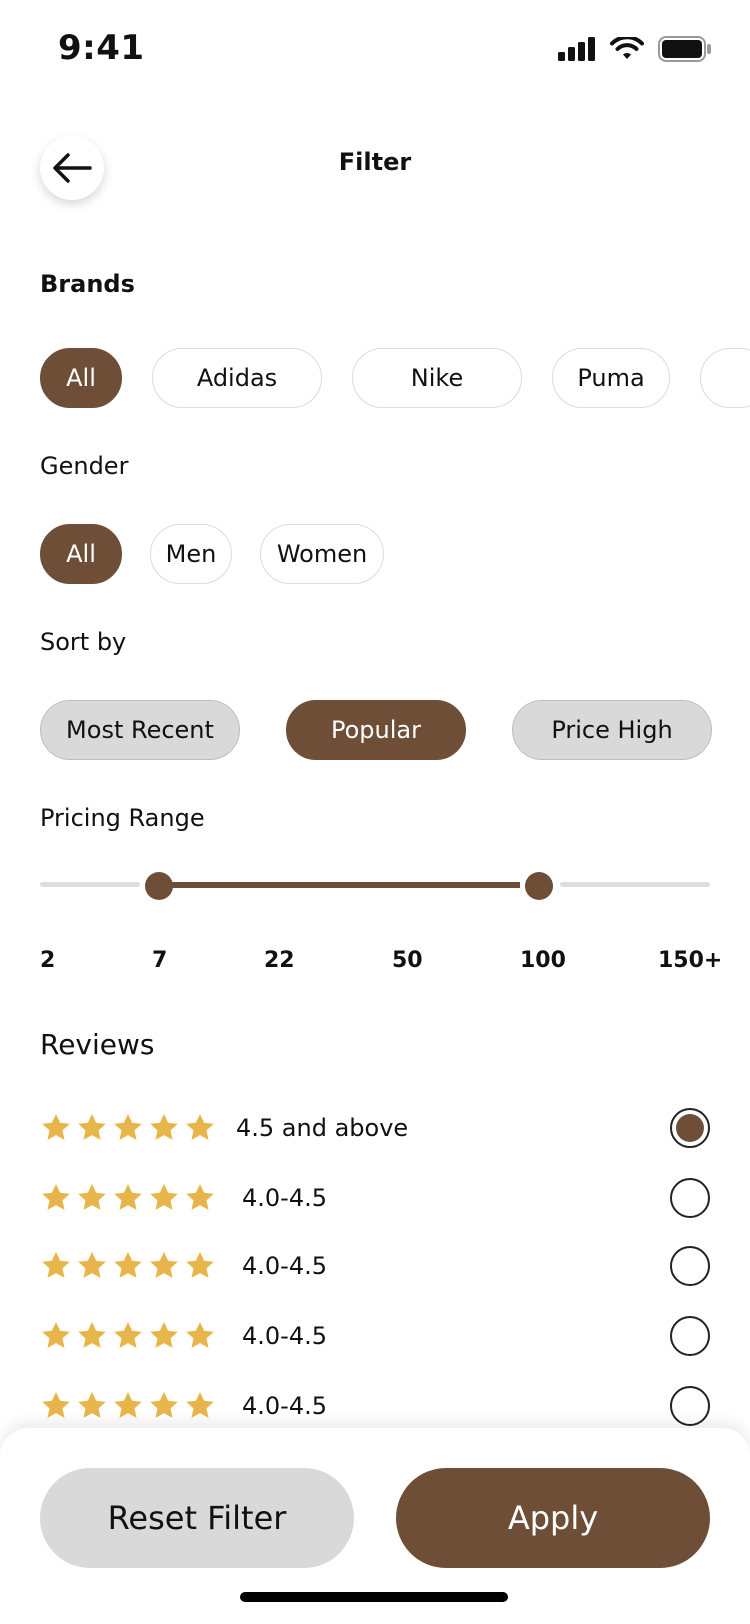 This screenshot has width=750, height=1624. What do you see at coordinates (725, 378) in the screenshot?
I see `brand-chip-more` at bounding box center [725, 378].